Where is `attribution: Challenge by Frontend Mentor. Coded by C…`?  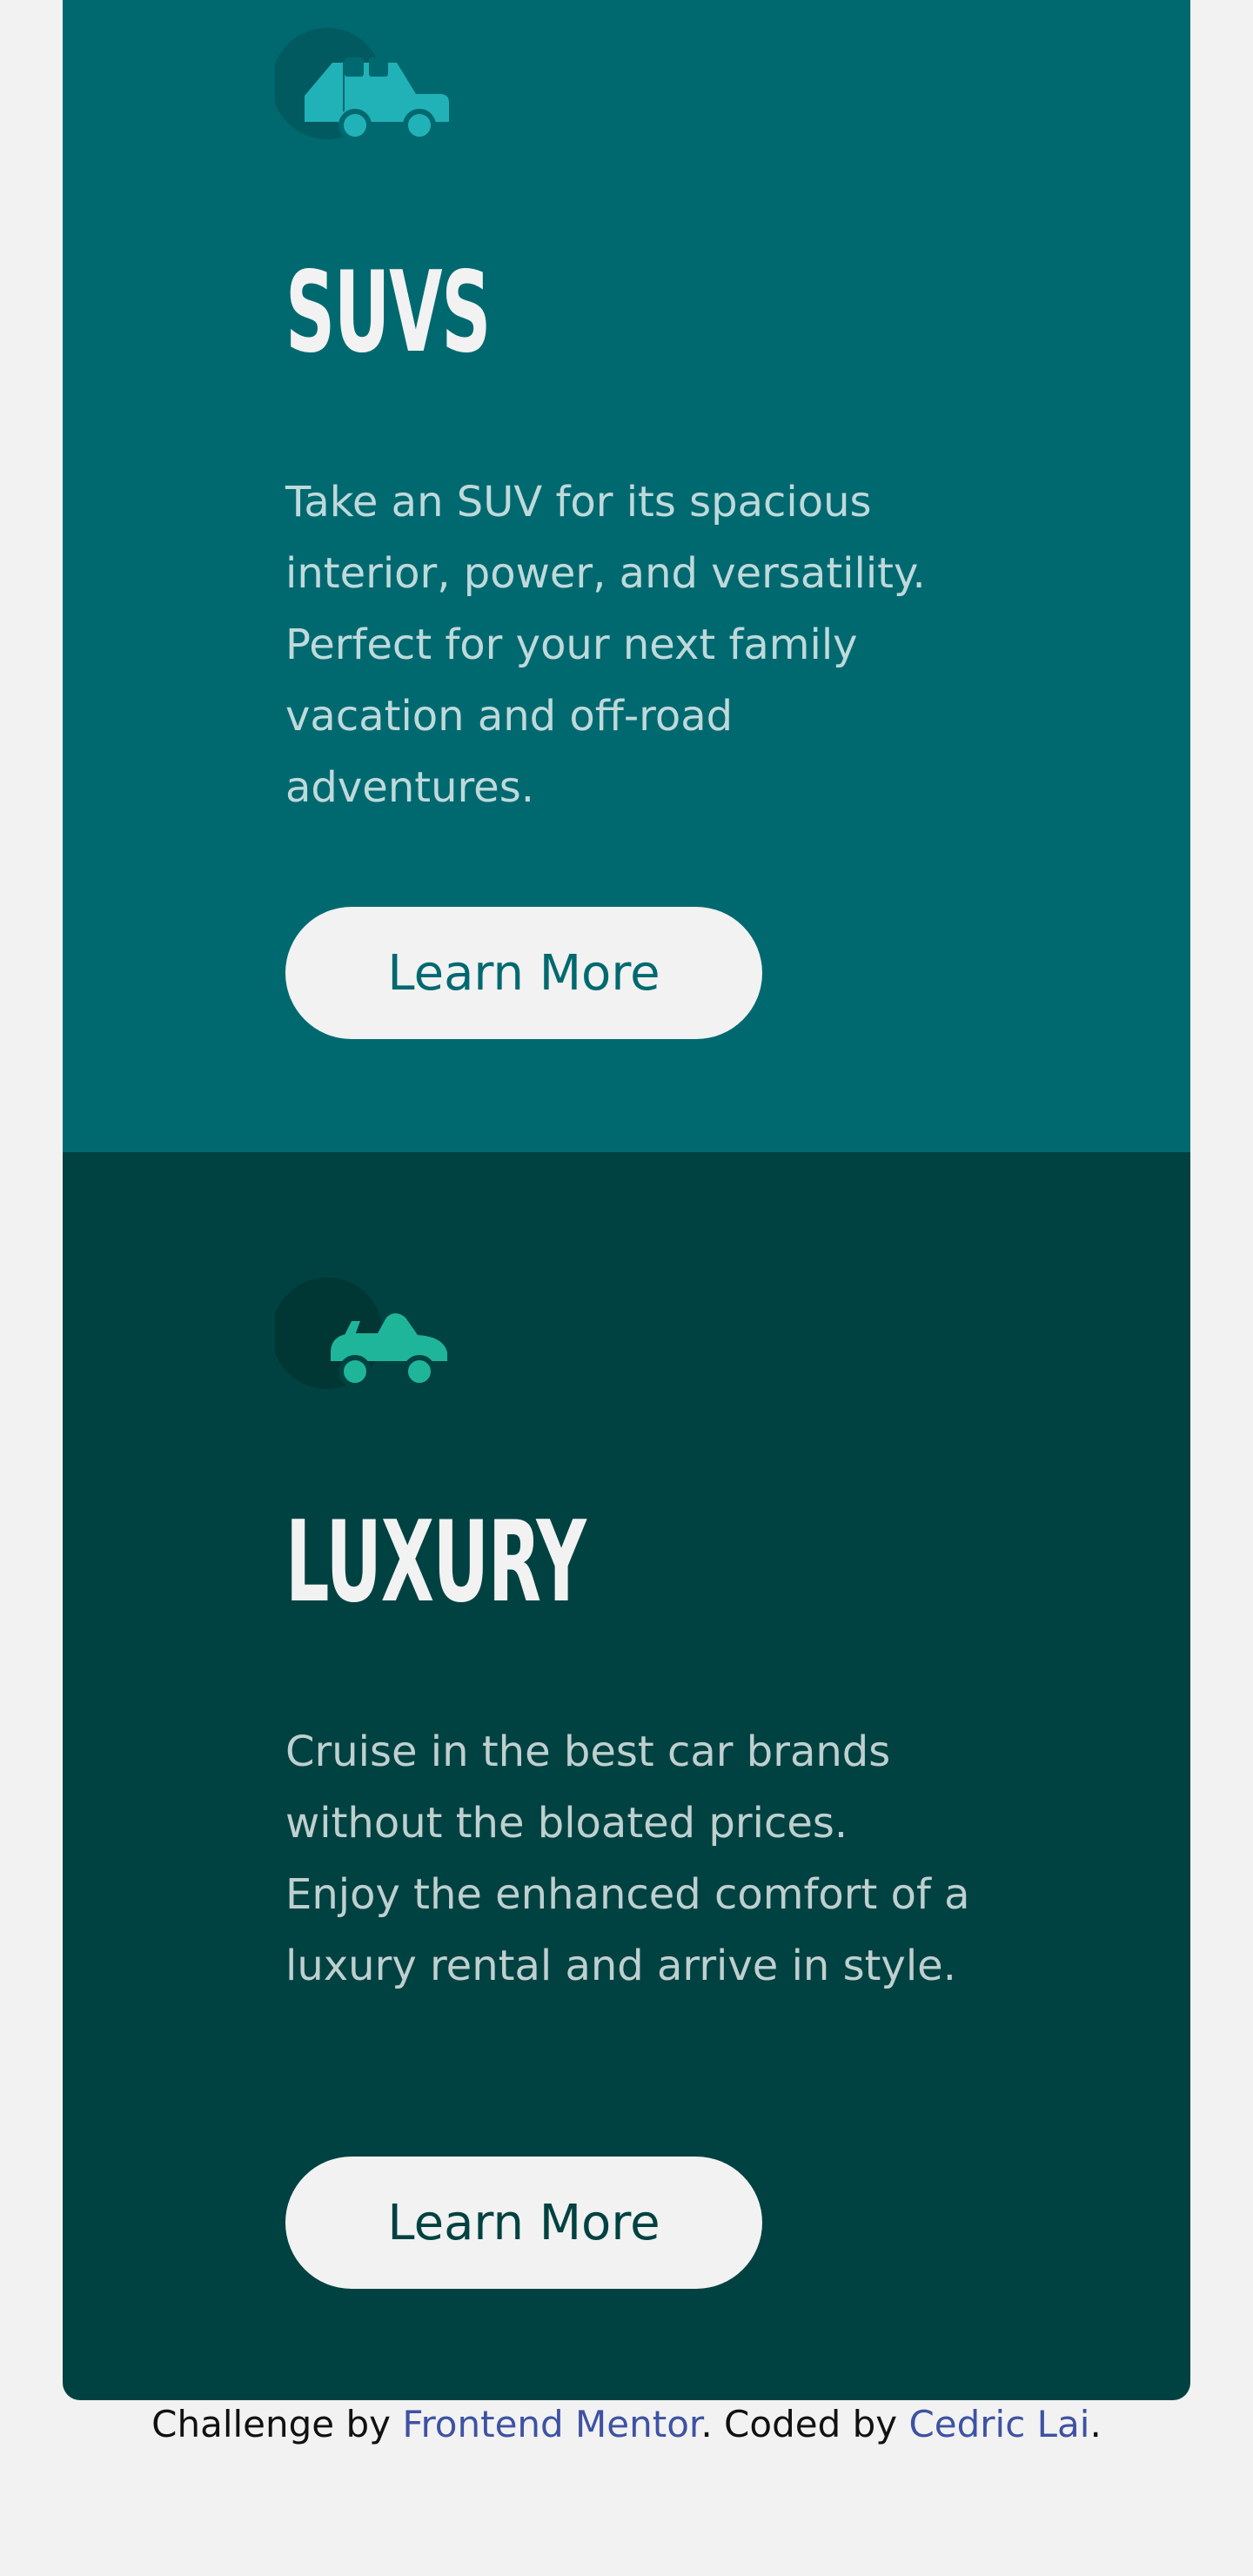
attribution: Challenge by Frontend Mentor. Coded by C… is located at coordinates (626, 2424).